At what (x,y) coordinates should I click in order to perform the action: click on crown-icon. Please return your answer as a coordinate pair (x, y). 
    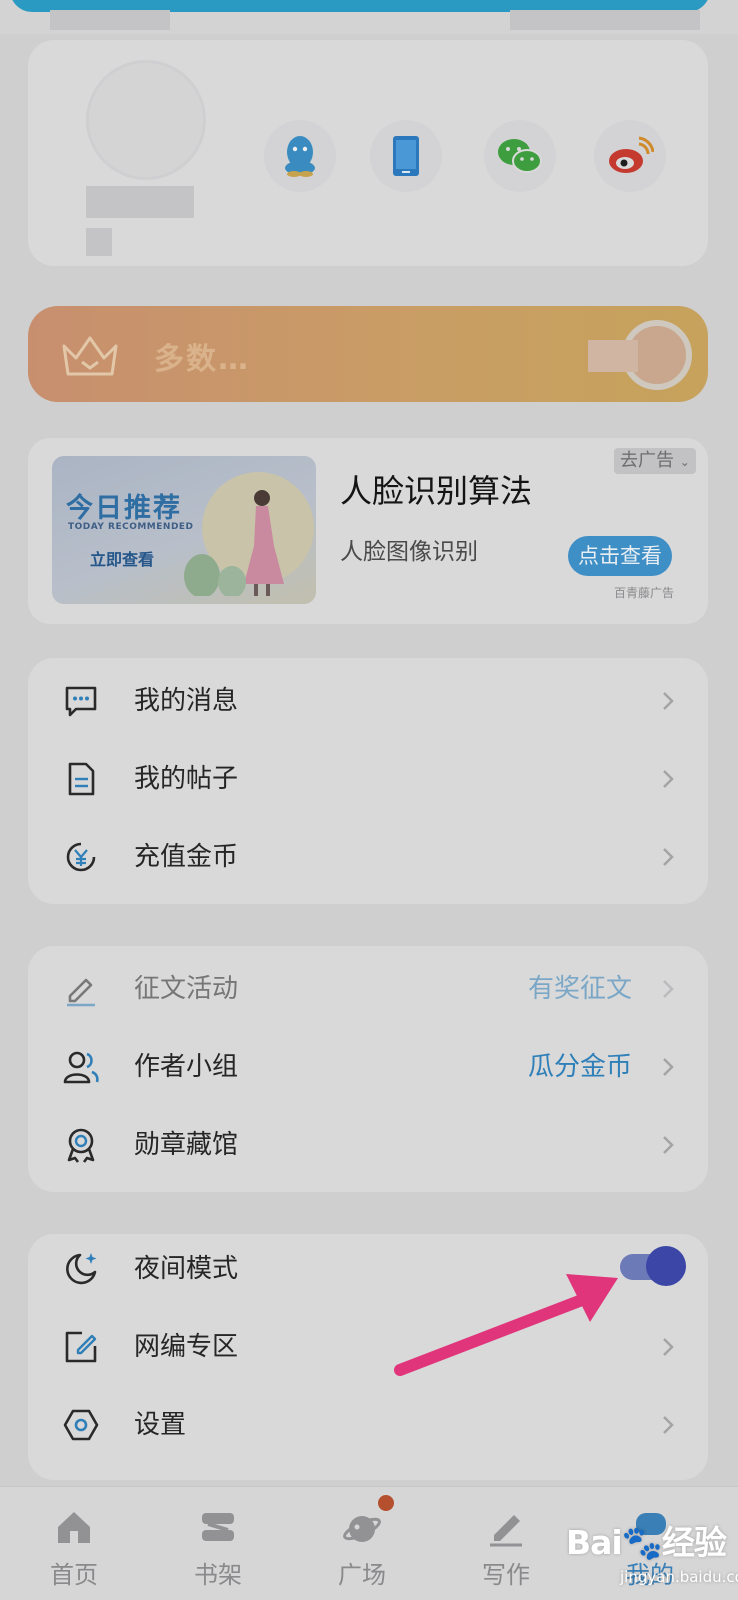
    Looking at the image, I should click on (90, 356).